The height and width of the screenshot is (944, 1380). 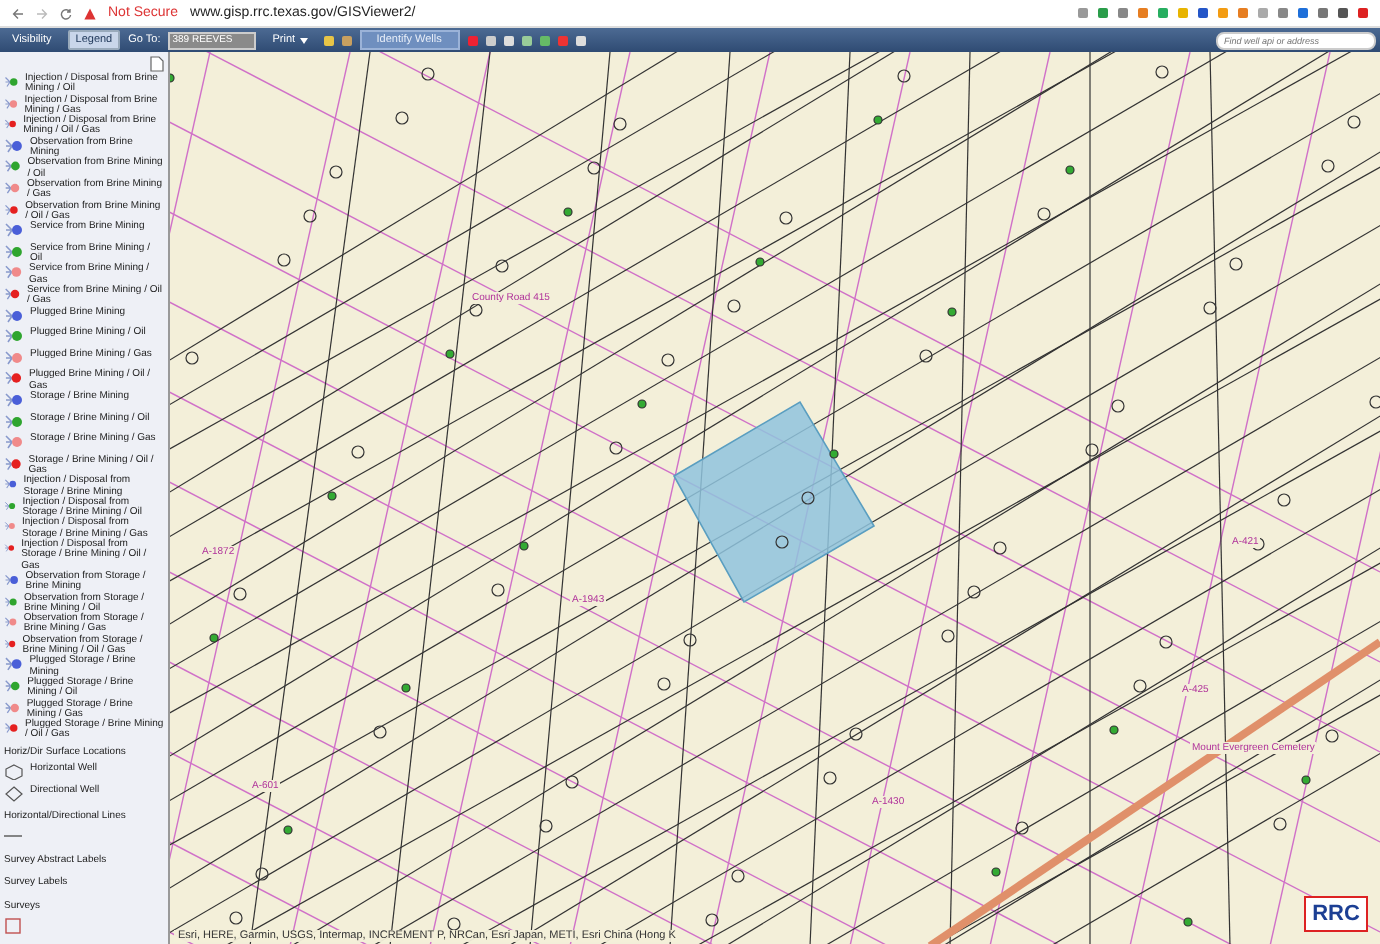 I want to click on warning-icon, so click(x=90, y=13).